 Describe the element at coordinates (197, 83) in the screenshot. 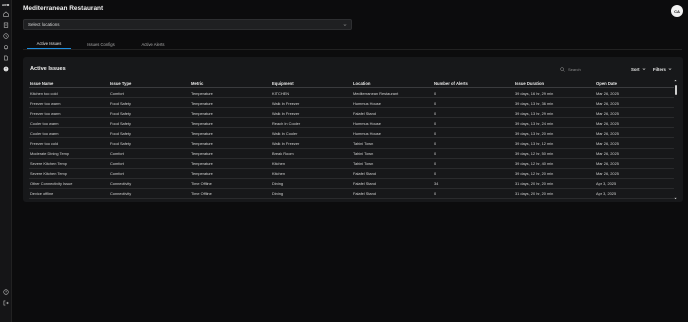

I see `column-header-metric: Metric` at that location.